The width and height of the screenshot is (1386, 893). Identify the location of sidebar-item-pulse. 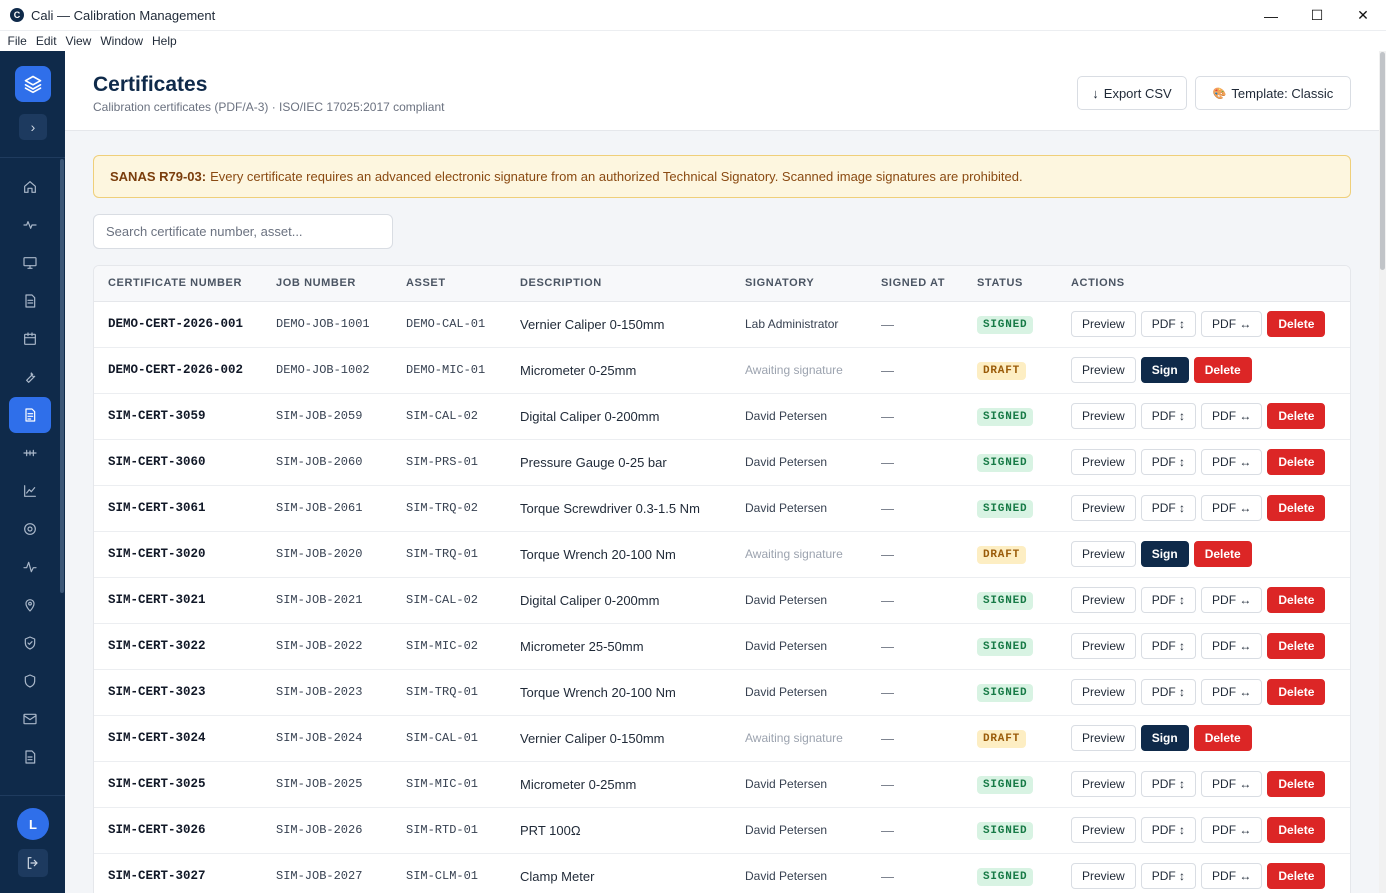
(30, 567).